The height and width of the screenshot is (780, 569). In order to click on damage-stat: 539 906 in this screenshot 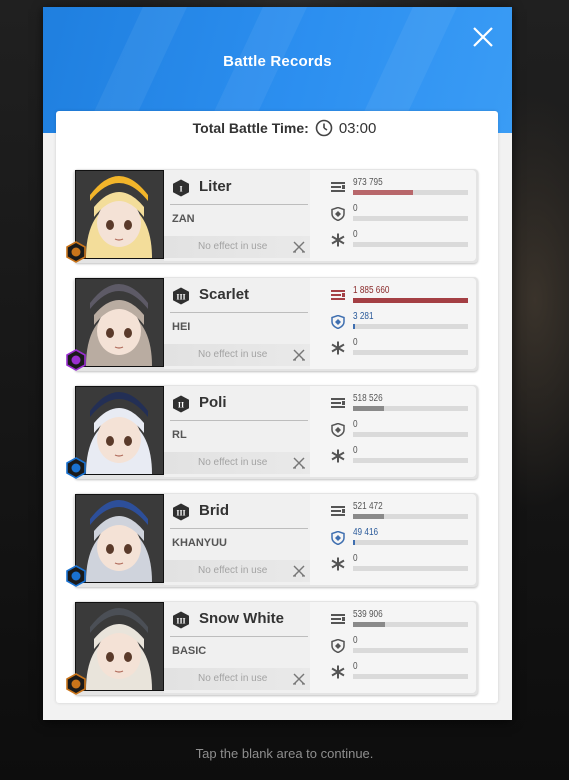, I will do `click(404, 620)`.